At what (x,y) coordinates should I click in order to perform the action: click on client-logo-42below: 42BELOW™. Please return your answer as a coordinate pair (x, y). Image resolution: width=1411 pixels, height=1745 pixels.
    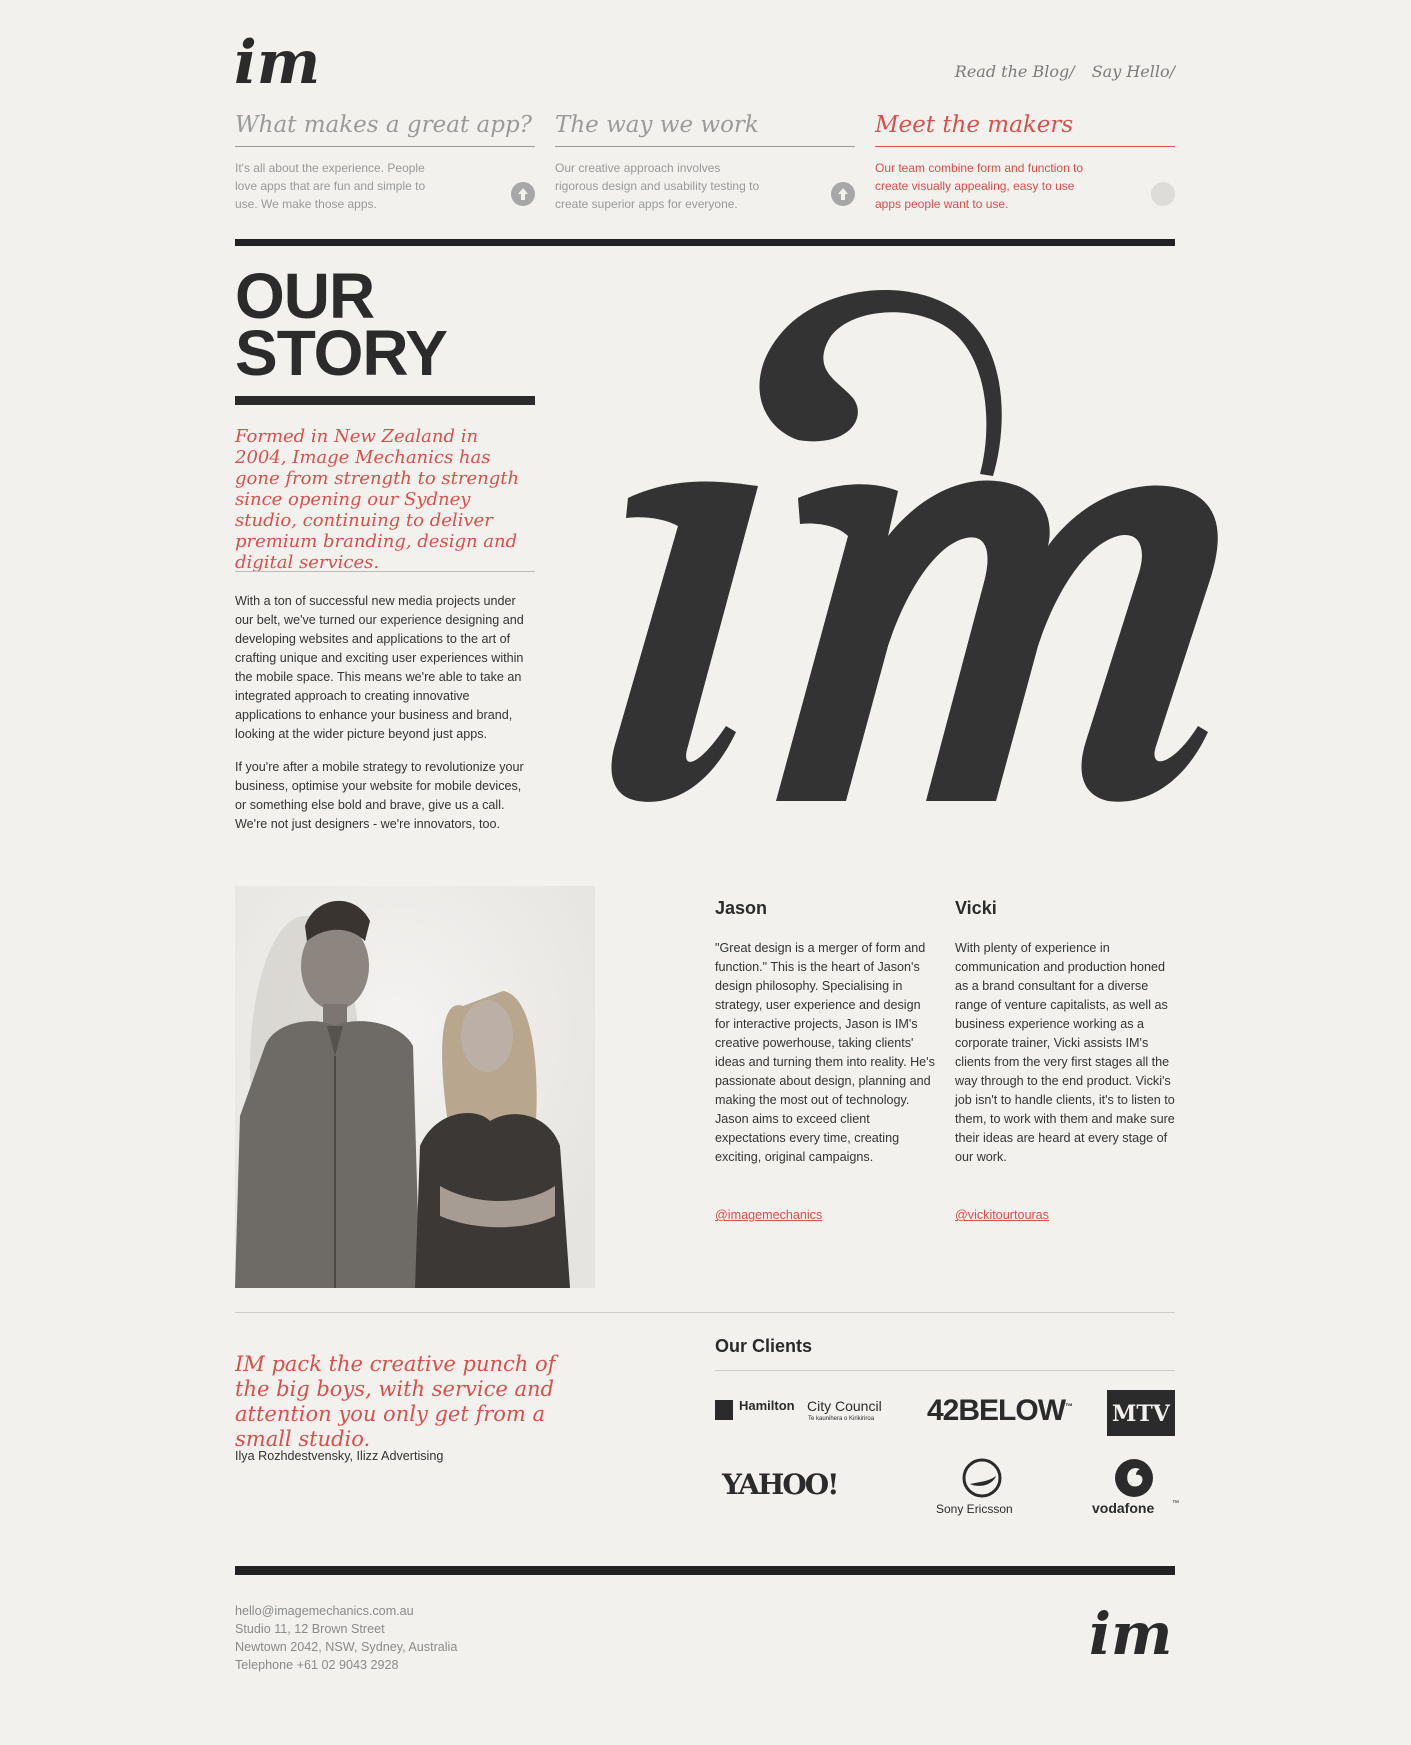
    Looking at the image, I should click on (1000, 1411).